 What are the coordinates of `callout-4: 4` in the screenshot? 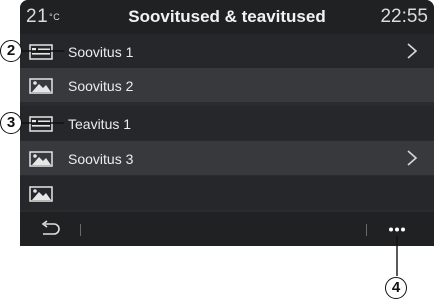 It's located at (396, 288).